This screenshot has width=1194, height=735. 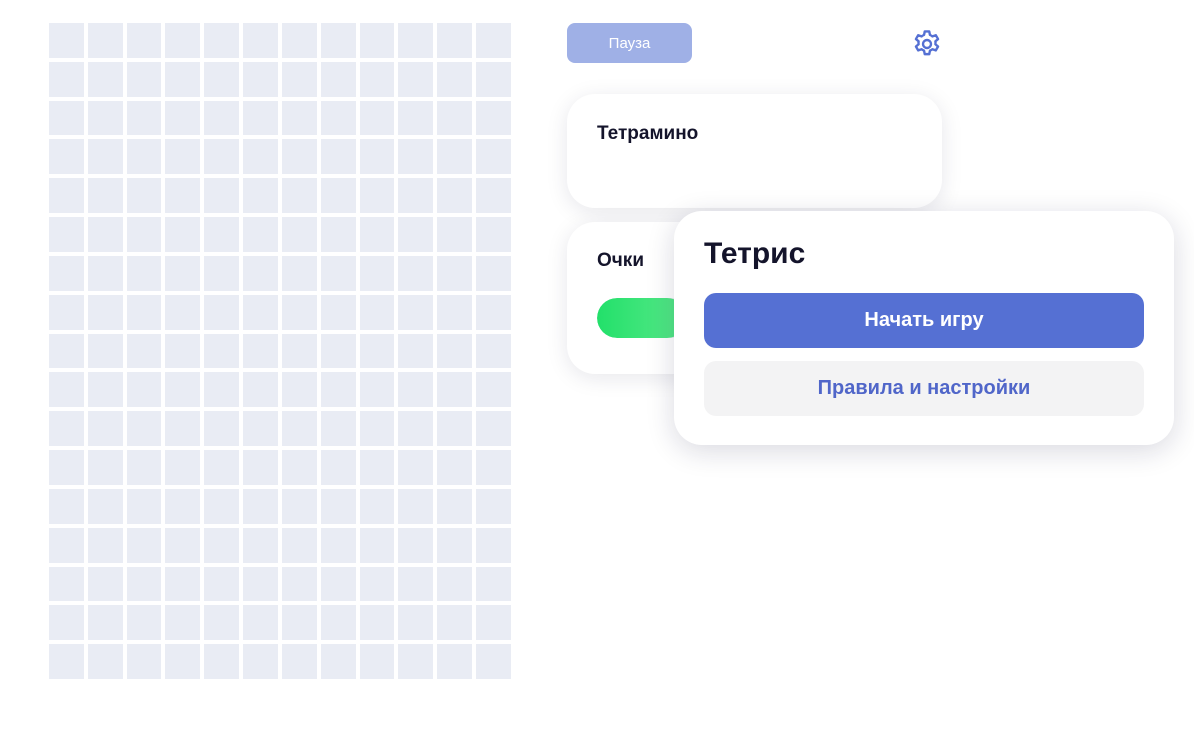 I want to click on start-game-button: Начать игру, so click(x=924, y=320).